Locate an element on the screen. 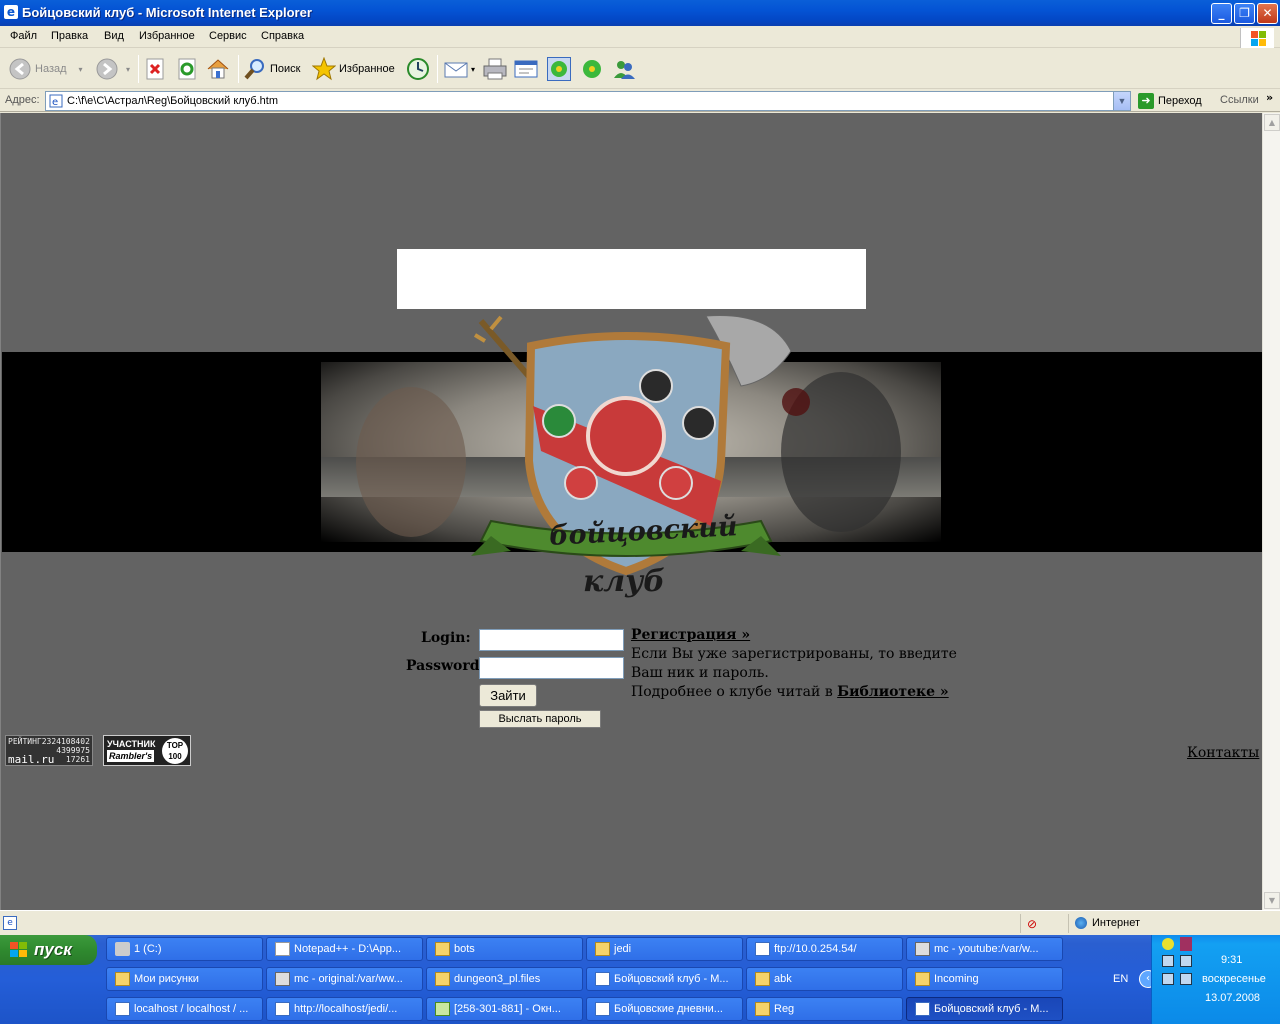 The image size is (1280, 1024). task-folder-reg: Reg is located at coordinates (824, 1009).